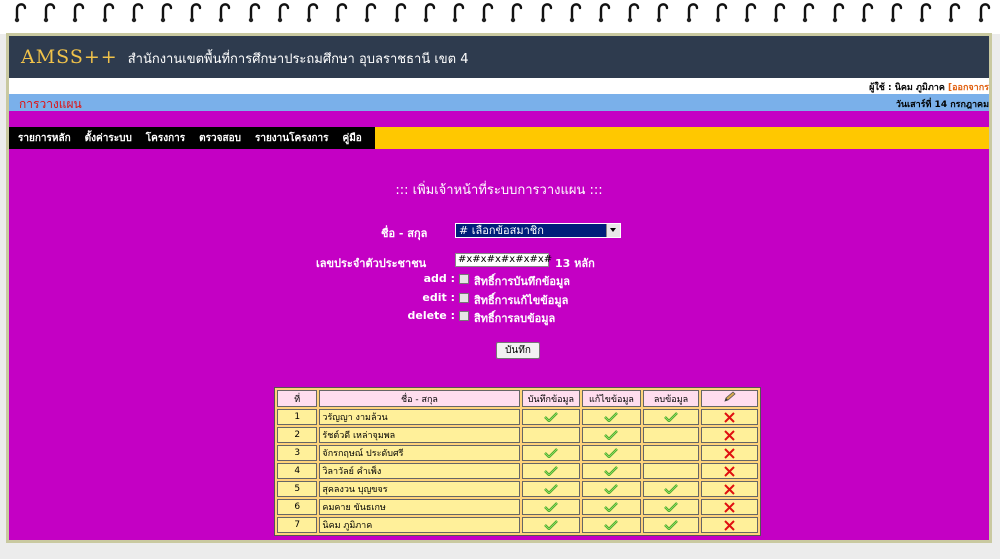  Describe the element at coordinates (419, 507) in the screenshot. I see `member-name: คมคาย ขันธเกษ` at that location.